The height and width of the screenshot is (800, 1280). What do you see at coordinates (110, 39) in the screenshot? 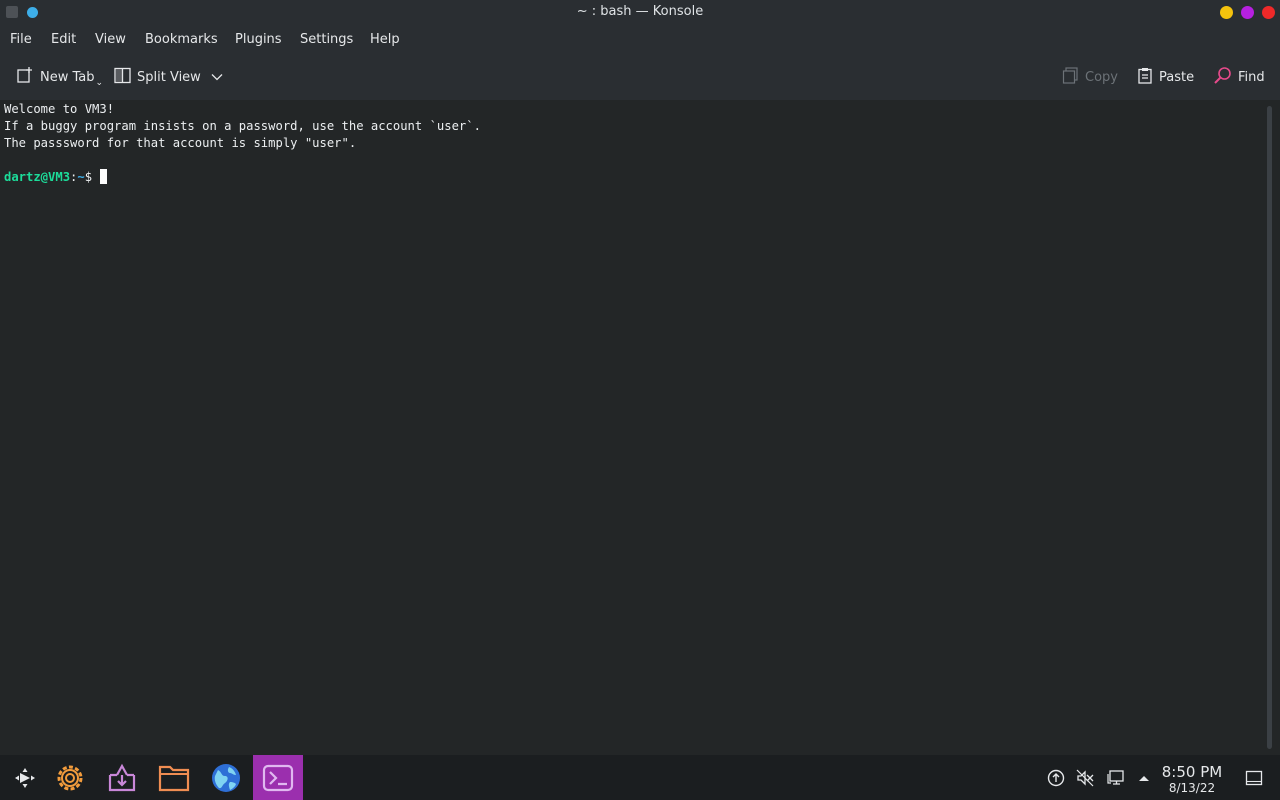
I see `menu-view: View` at bounding box center [110, 39].